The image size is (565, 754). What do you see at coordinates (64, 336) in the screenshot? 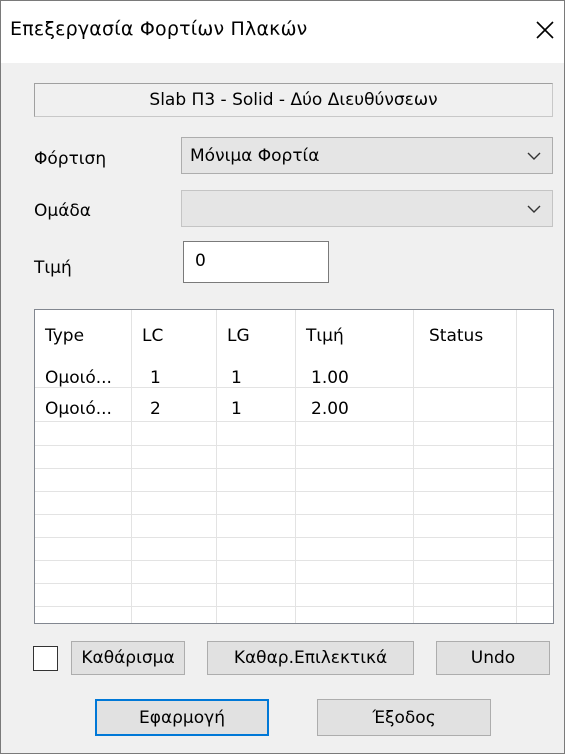
I see `column-header-type: Type` at bounding box center [64, 336].